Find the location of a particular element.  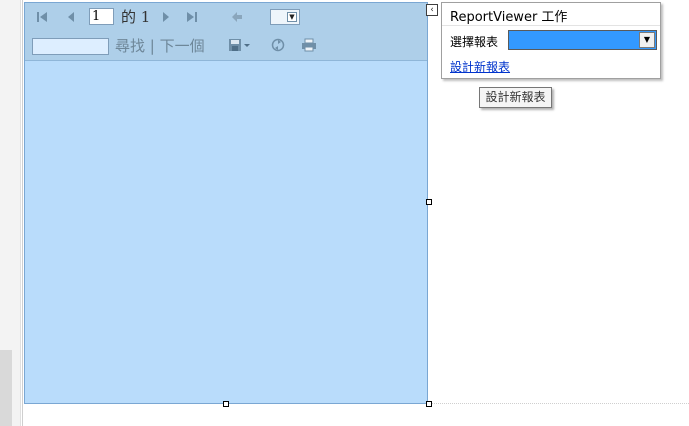

current-page-input: 1 is located at coordinates (101, 16).